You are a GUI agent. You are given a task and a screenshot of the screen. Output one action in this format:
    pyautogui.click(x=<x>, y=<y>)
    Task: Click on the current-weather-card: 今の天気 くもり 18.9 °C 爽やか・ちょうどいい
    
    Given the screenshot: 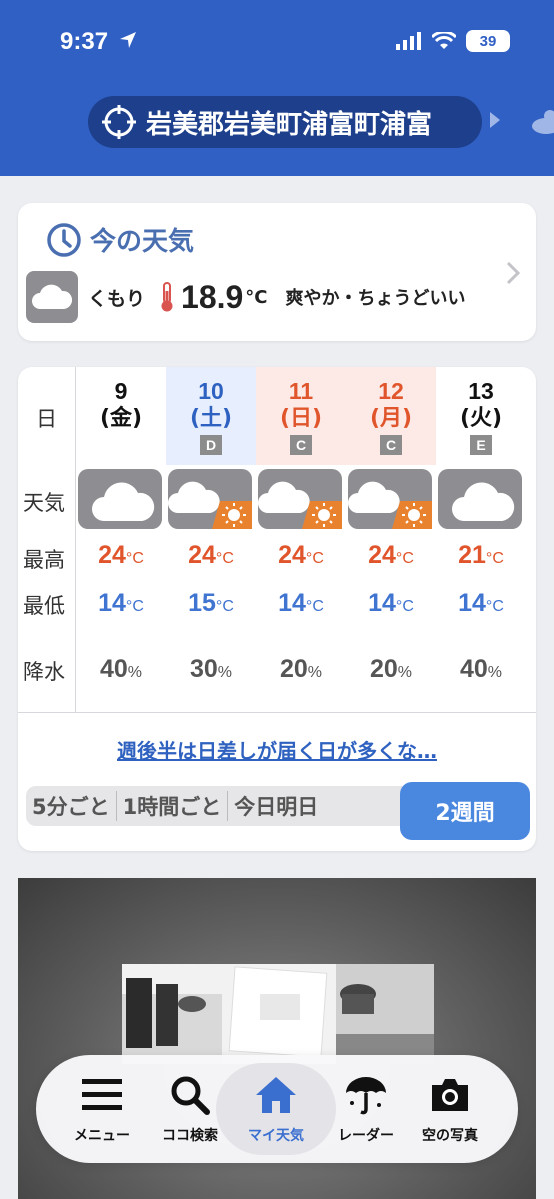 What is the action you would take?
    pyautogui.click(x=277, y=272)
    